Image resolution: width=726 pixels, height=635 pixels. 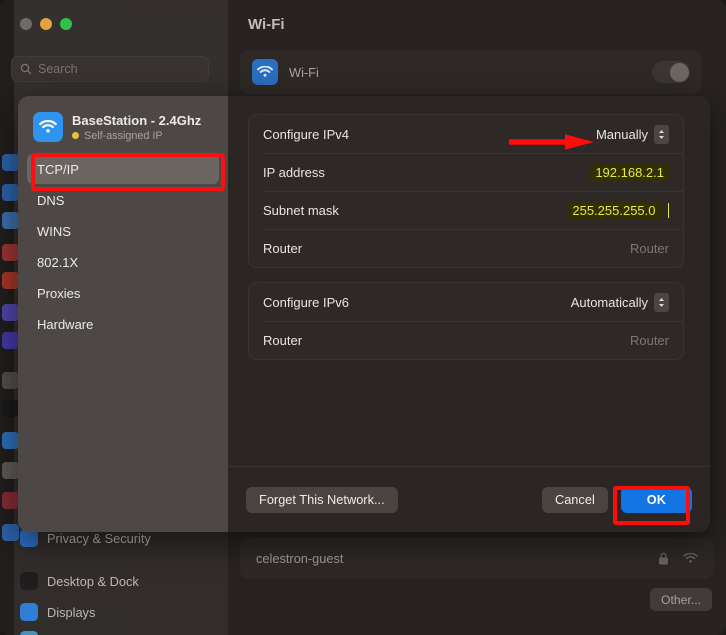 What do you see at coordinates (29, 612) in the screenshot?
I see `brightness-icon` at bounding box center [29, 612].